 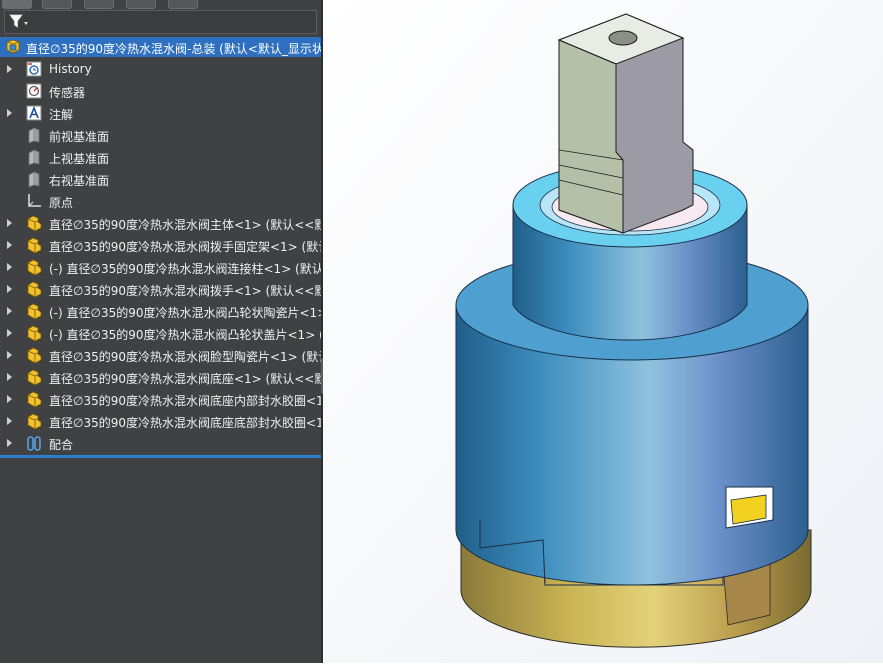 I want to click on tree-item-label: 右视基准面, so click(x=79, y=181).